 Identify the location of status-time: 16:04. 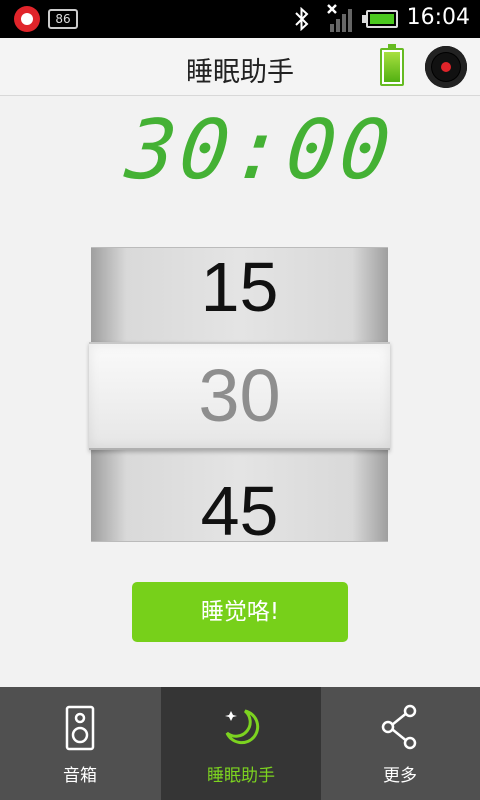
(438, 17).